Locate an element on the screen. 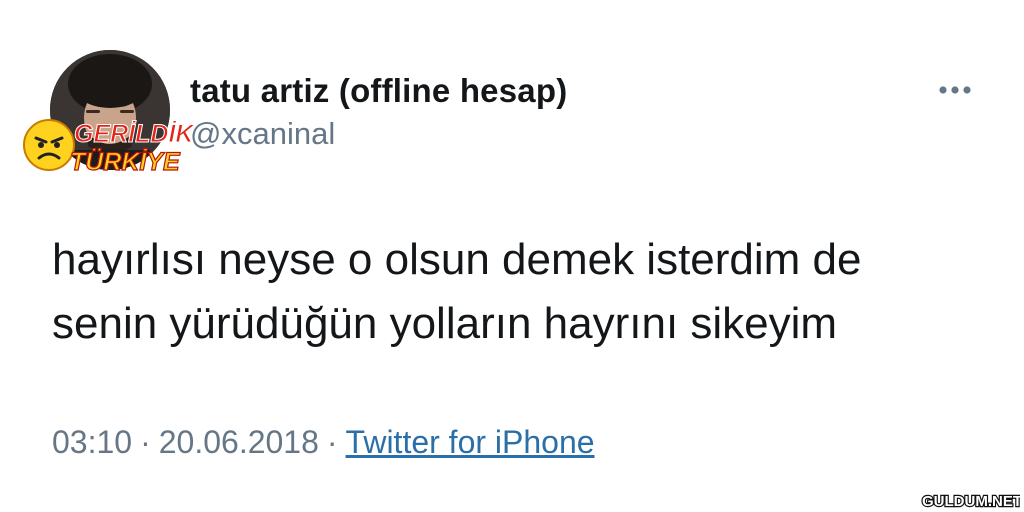 Image resolution: width=1024 pixels, height=512 pixels. site-watermark-text: GULDUM.NET is located at coordinates (971, 501).